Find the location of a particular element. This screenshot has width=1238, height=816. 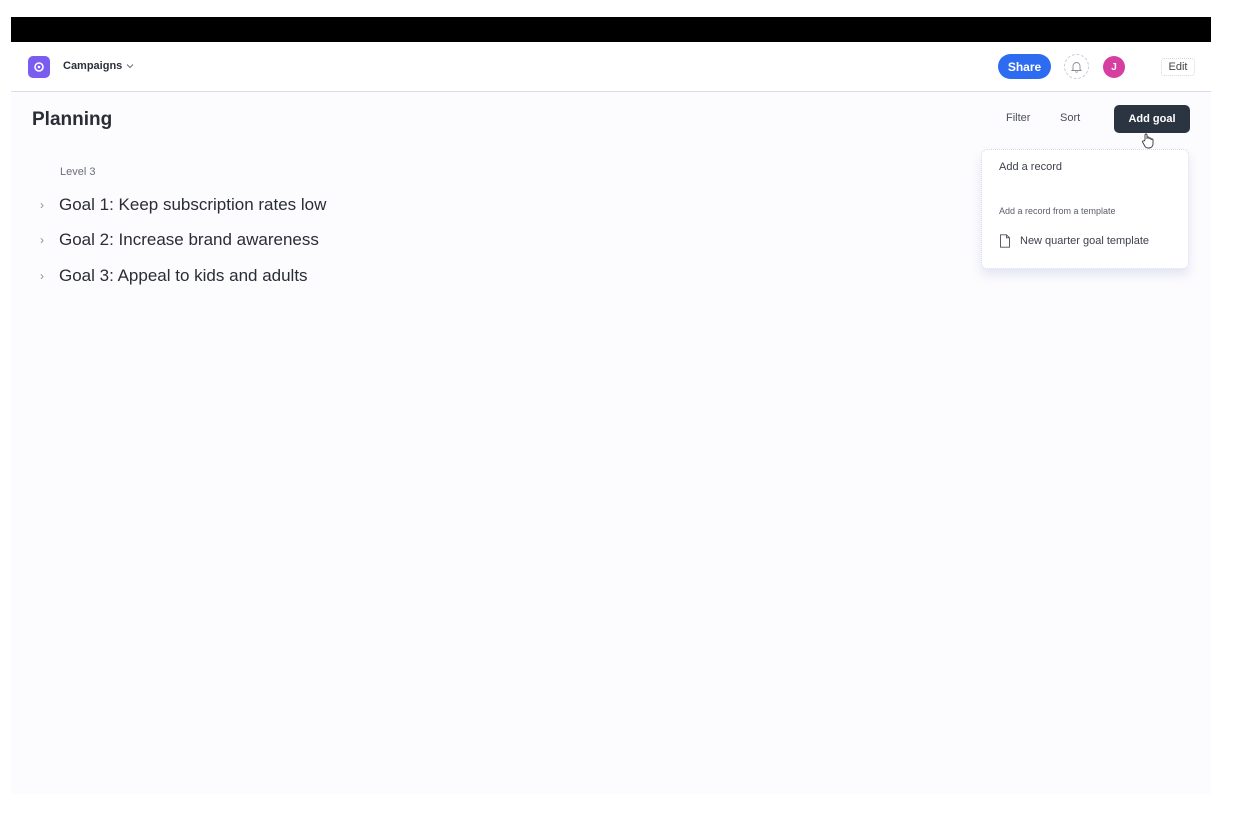

template-option: New quarter goal template is located at coordinates (1074, 241).